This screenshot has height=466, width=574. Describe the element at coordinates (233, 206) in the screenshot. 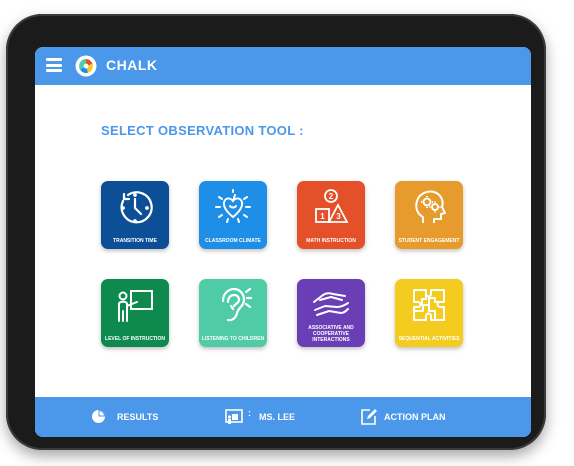

I see `apple-heart-icon` at that location.